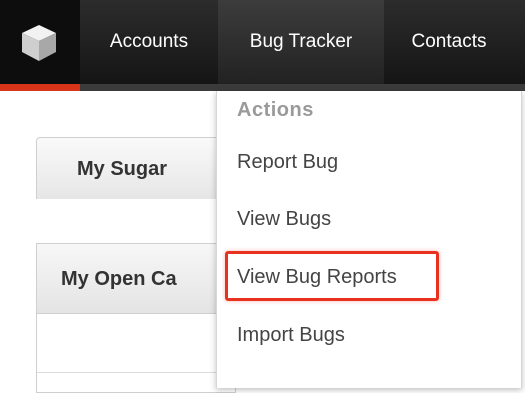 The width and height of the screenshot is (525, 393). I want to click on nav-bug-tracker: Bug Tracker, so click(301, 42).